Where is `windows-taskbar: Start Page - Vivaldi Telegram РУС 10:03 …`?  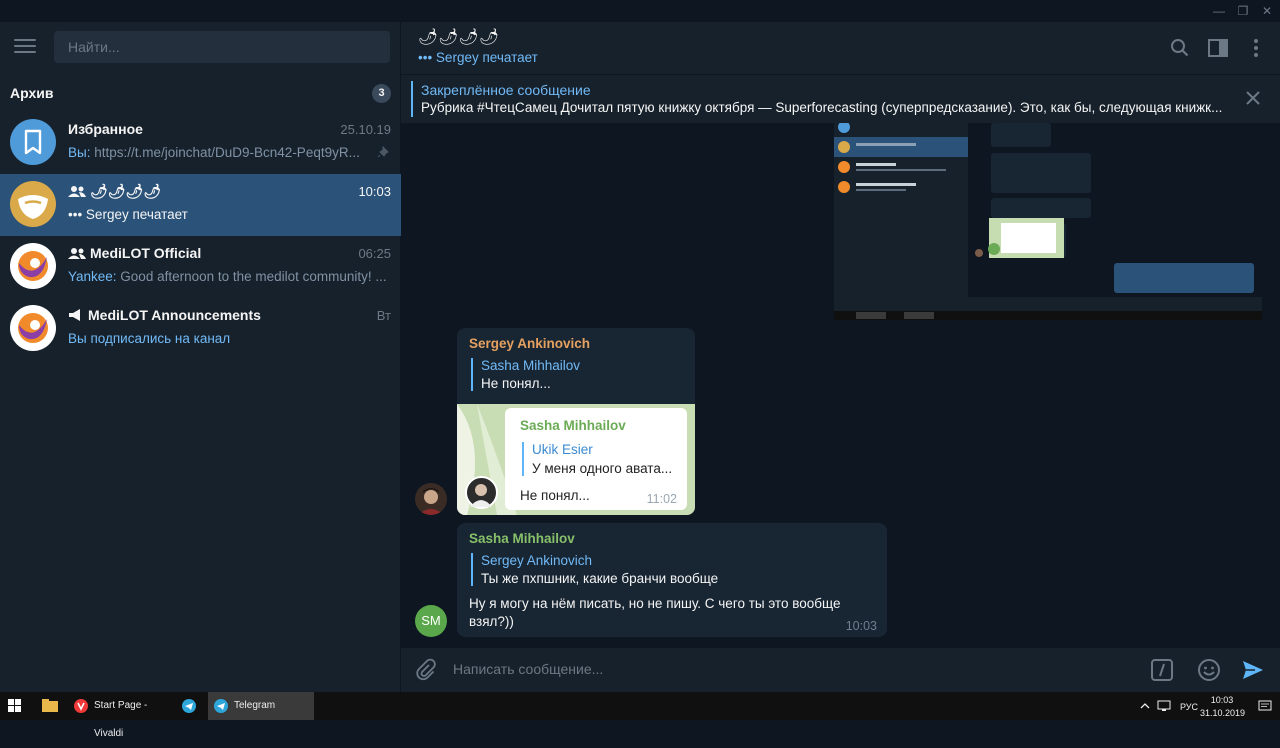
windows-taskbar: Start Page - Vivaldi Telegram РУС 10:03 … is located at coordinates (640, 715).